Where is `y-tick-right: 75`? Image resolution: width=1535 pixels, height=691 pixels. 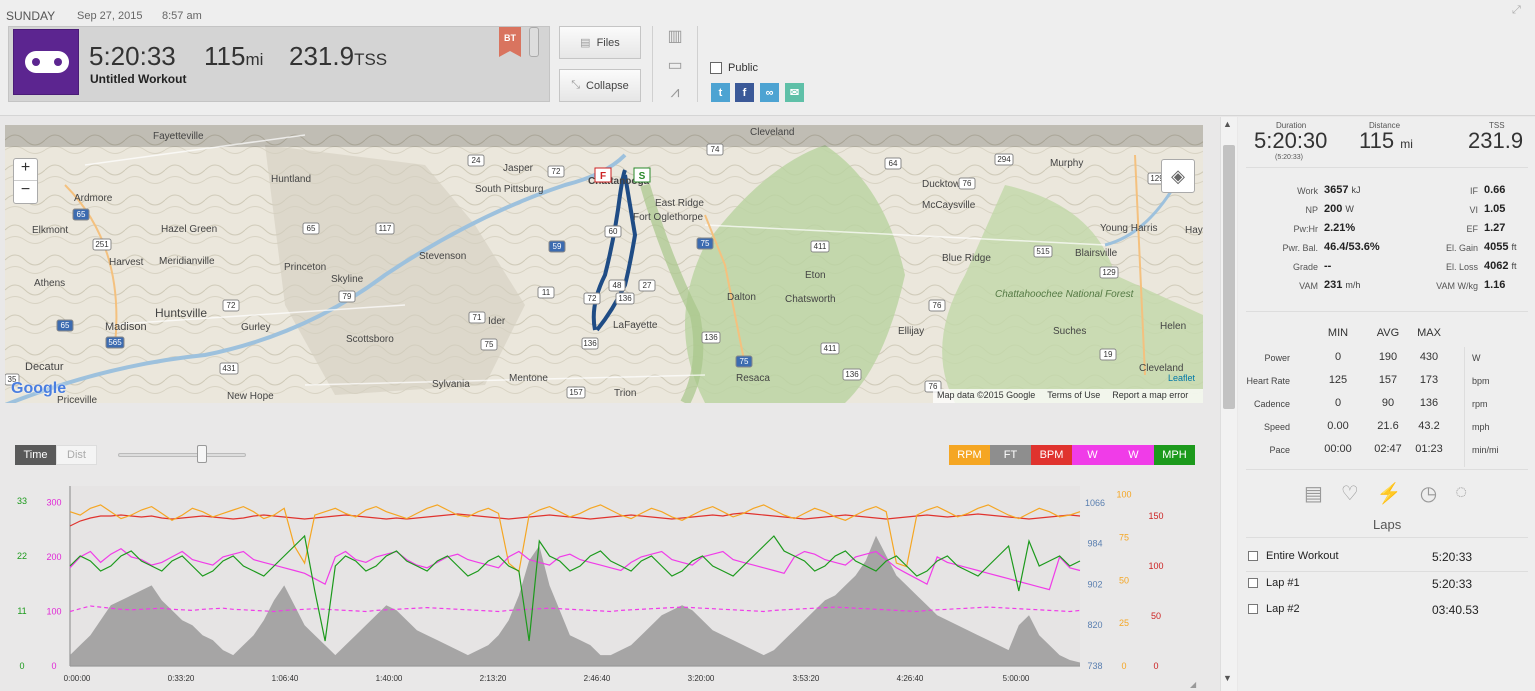
y-tick-right: 75 is located at coordinates (1124, 537).